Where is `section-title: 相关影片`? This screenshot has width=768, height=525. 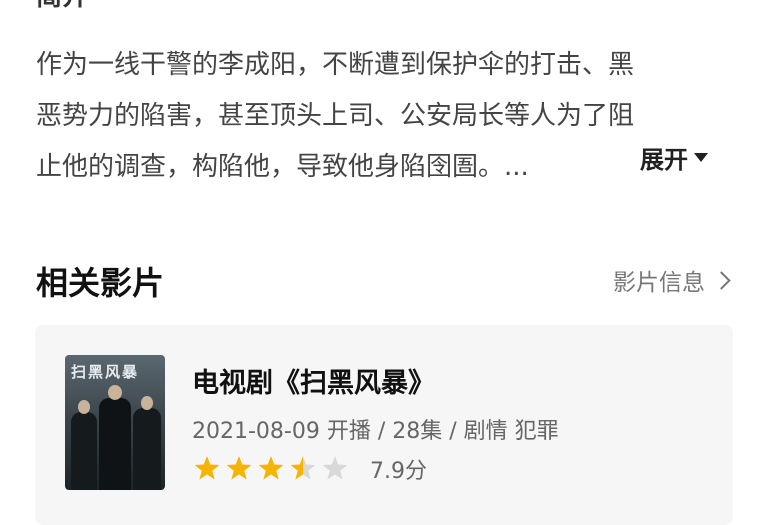
section-title: 相关影片 is located at coordinates (100, 283).